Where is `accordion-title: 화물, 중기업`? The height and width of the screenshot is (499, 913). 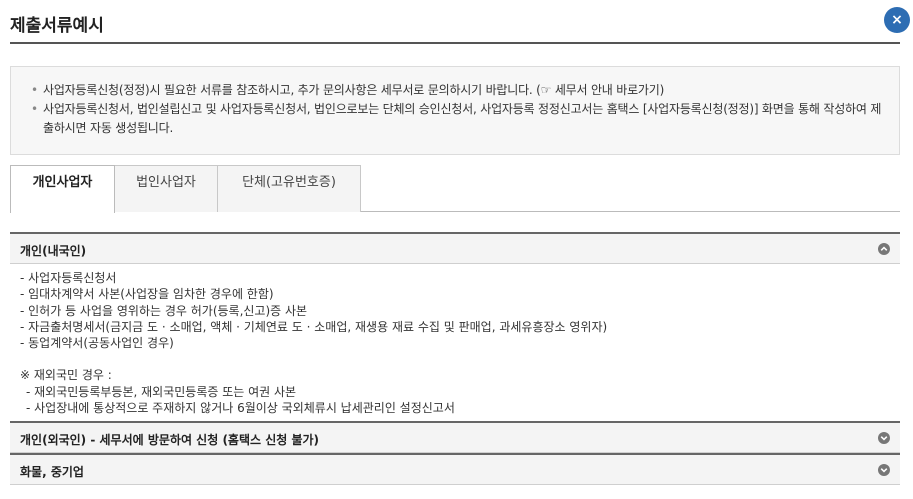 accordion-title: 화물, 중기업 is located at coordinates (52, 472).